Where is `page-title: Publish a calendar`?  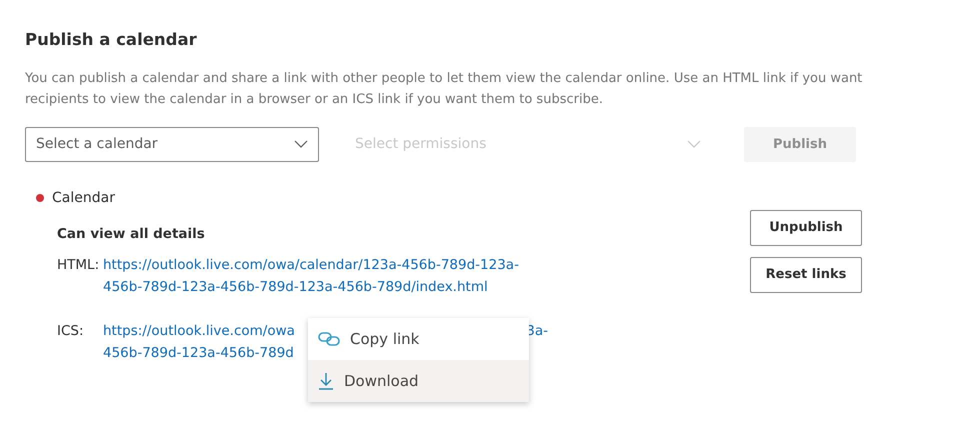 page-title: Publish a calendar is located at coordinates (111, 40).